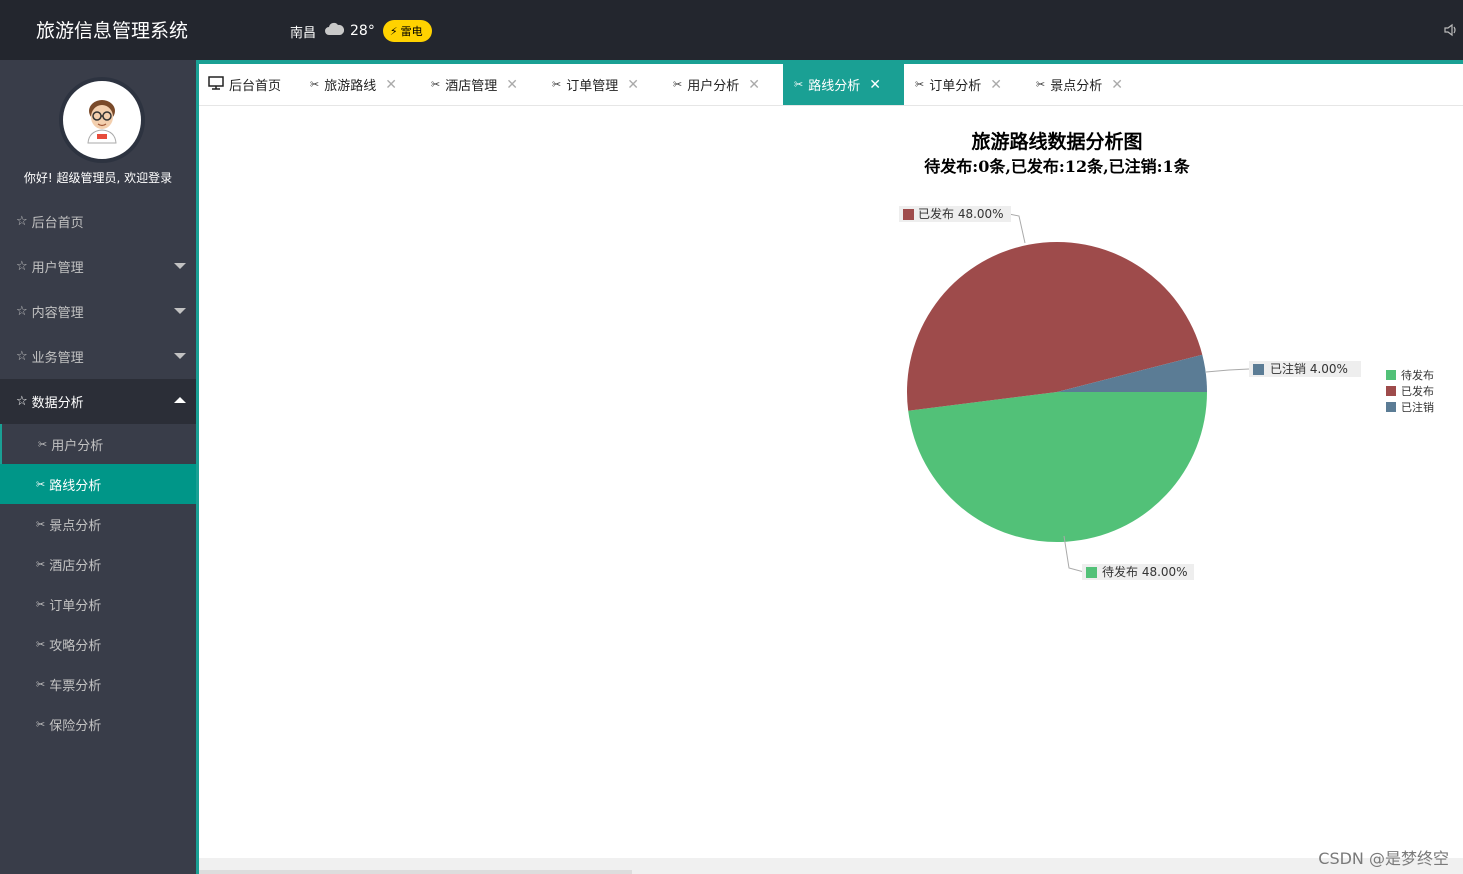  I want to click on welcome-text: 你好! 超级管理员, 欢迎登录, so click(98, 178).